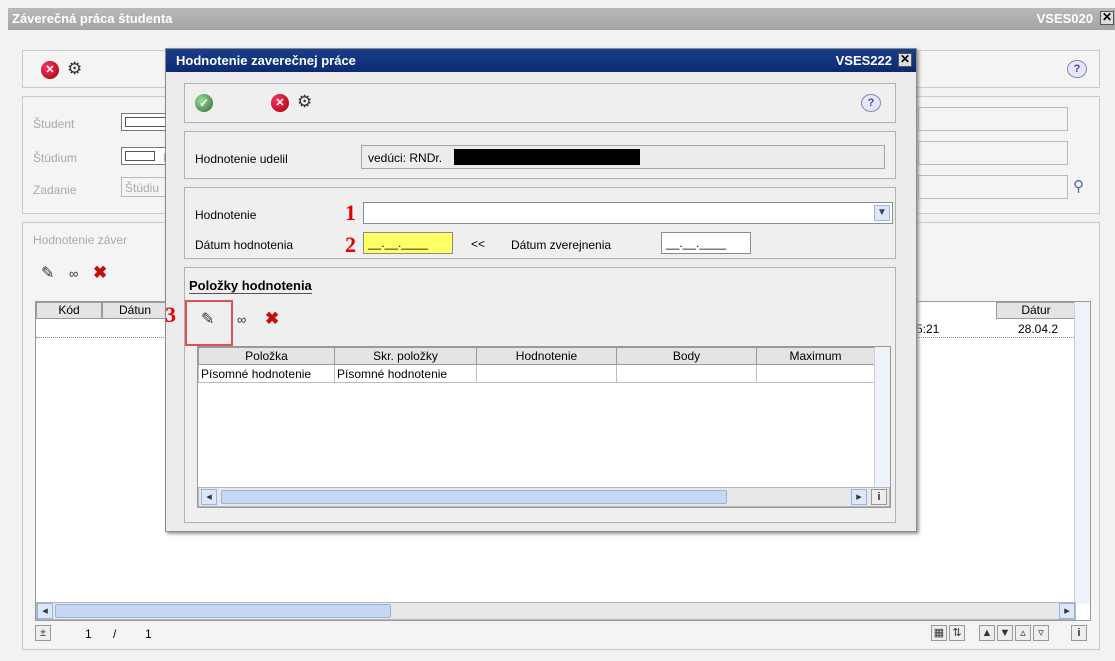 Image resolution: width=1115 pixels, height=661 pixels. Describe the element at coordinates (398, 243) in the screenshot. I see `datum-hodnotenia-value: __.__.____` at that location.